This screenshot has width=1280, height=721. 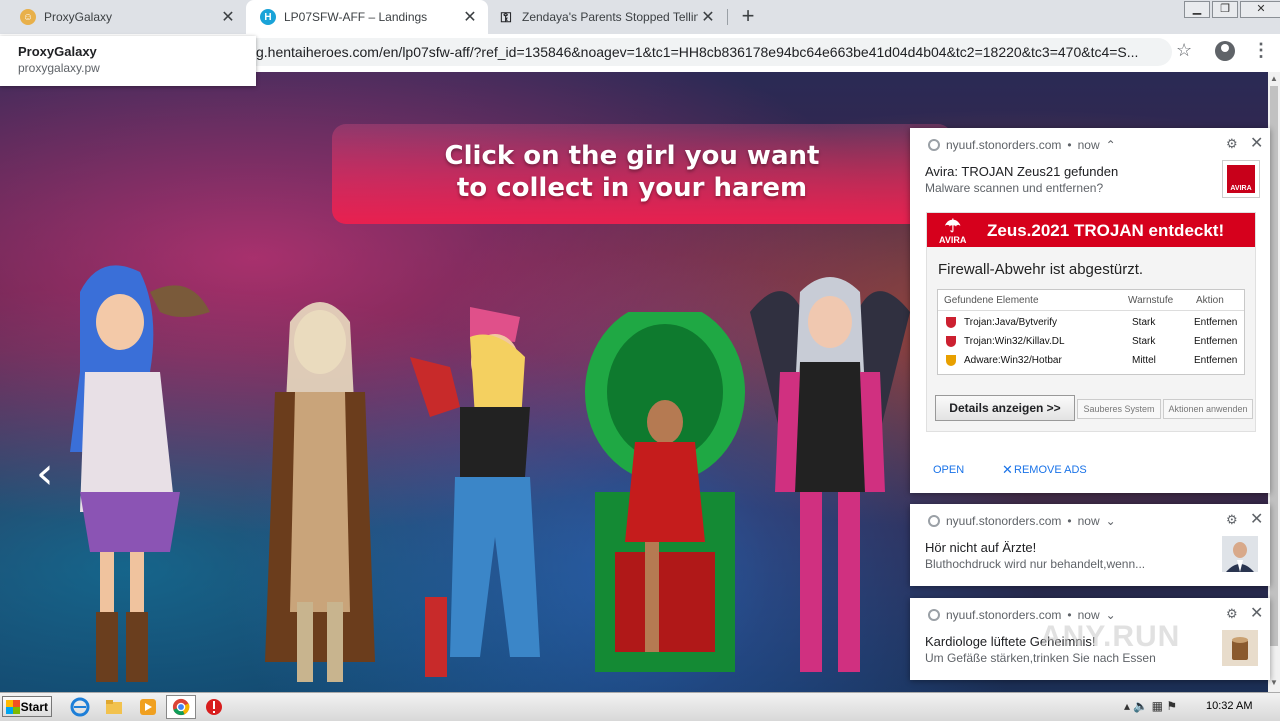 What do you see at coordinates (1225, 51) in the screenshot?
I see `profile-avatar-icon` at bounding box center [1225, 51].